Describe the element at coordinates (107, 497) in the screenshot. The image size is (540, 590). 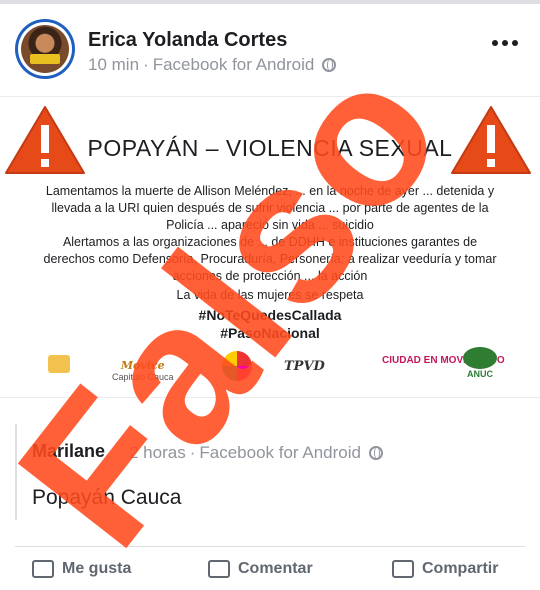
I see `shared-text: Popayán Cauca` at that location.